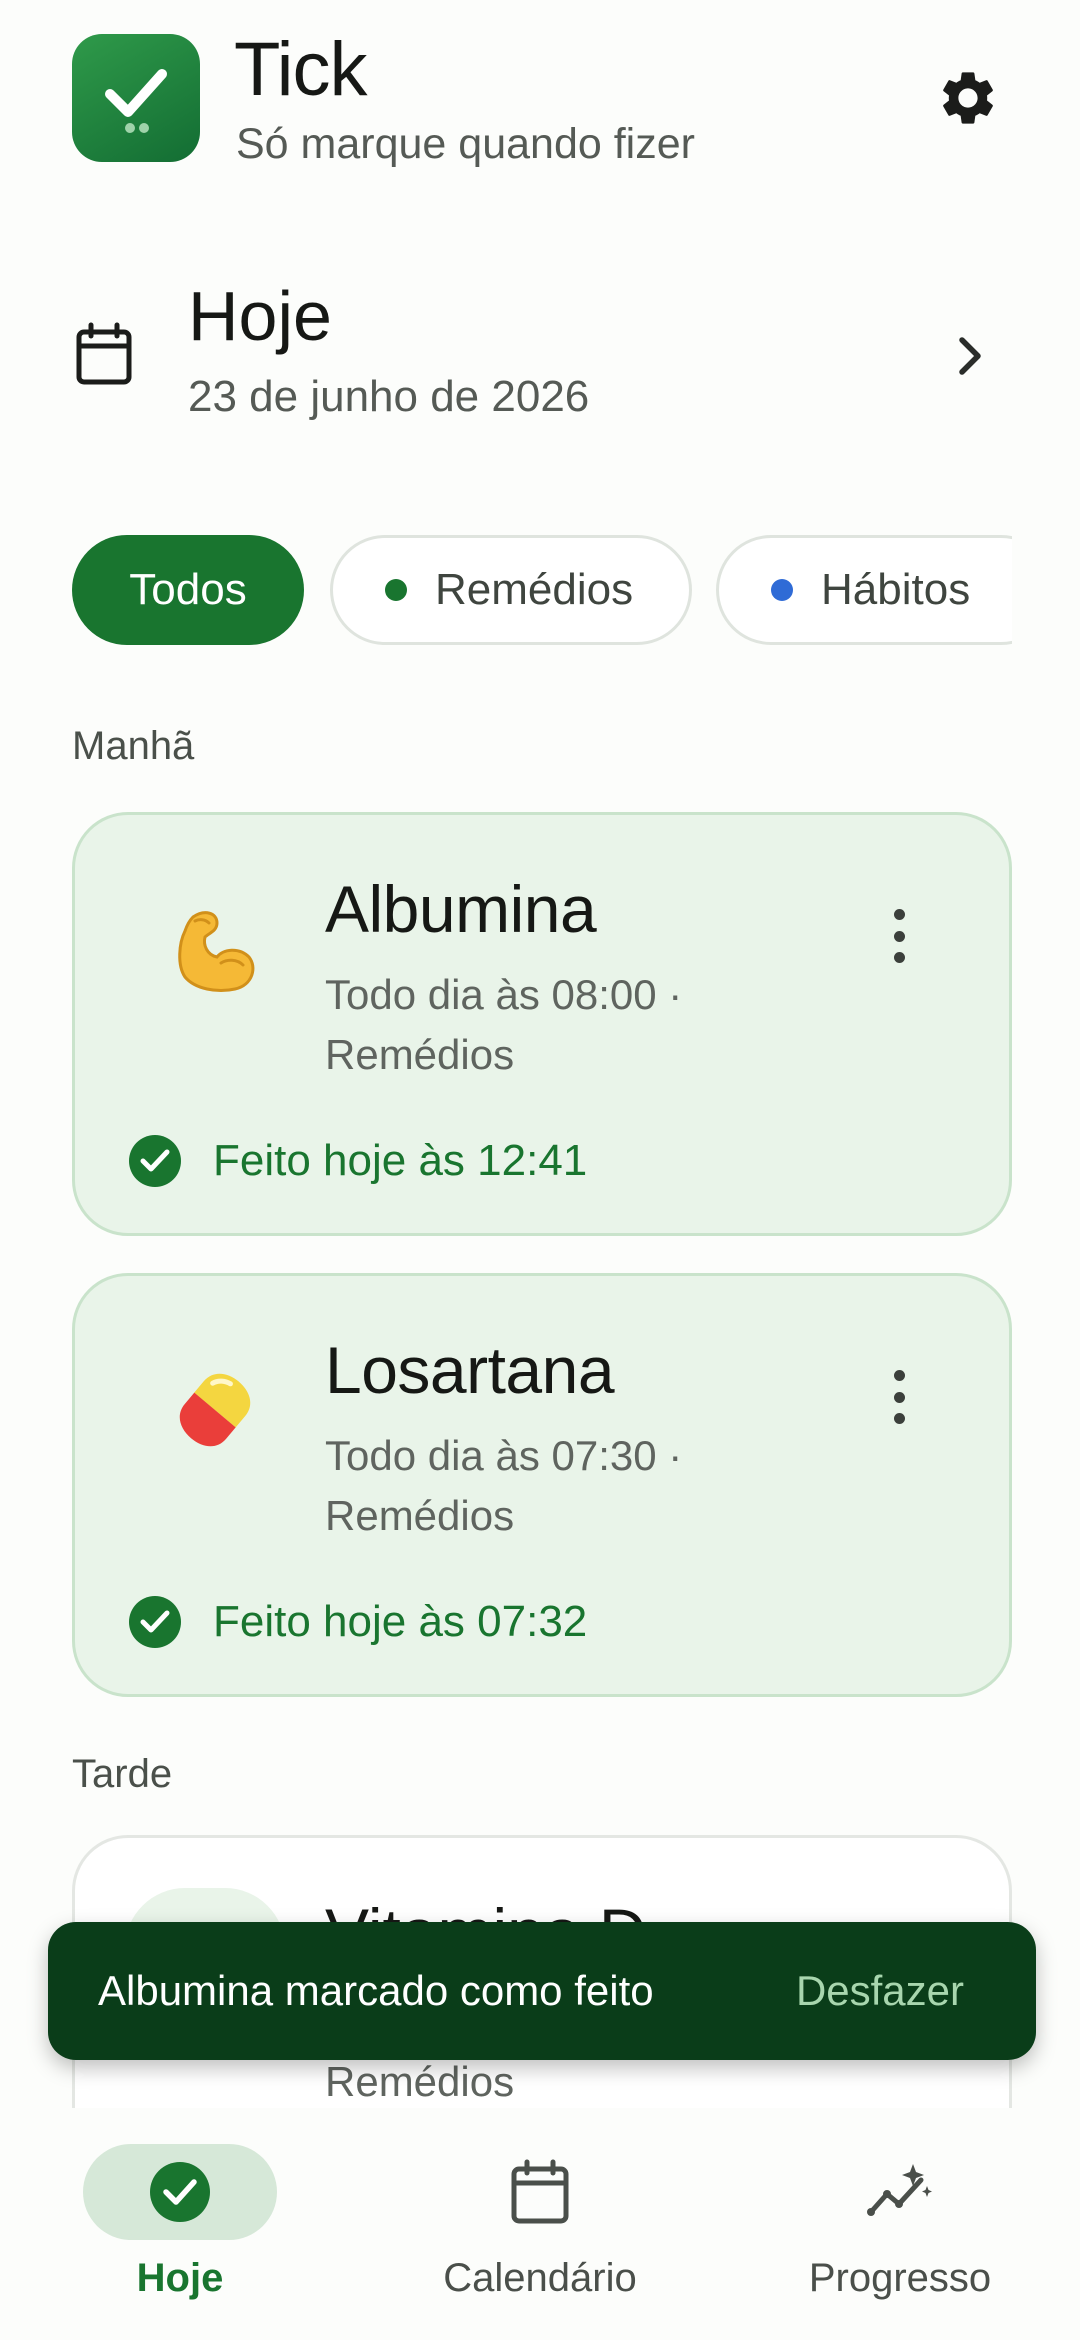  I want to click on green-dot-icon, so click(396, 590).